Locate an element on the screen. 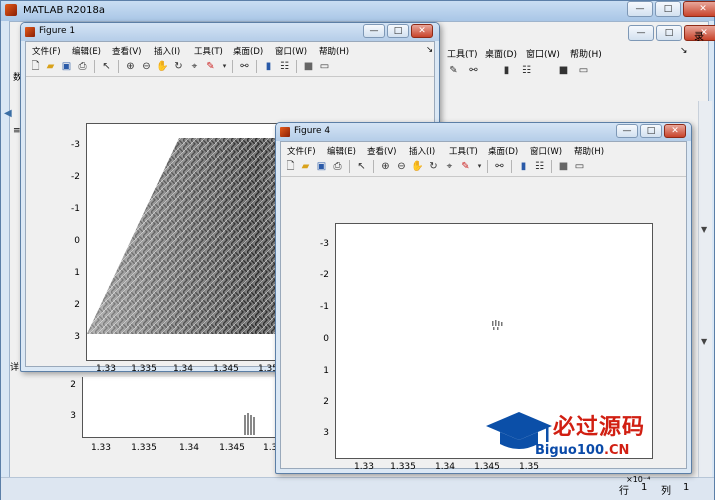 This screenshot has height=500, width=715. bg-insert-legend-icon: ☷ is located at coordinates (526, 70).